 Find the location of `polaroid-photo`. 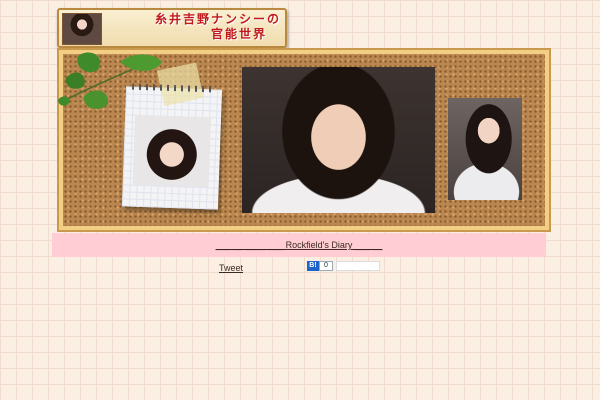

polaroid-photo is located at coordinates (172, 151).